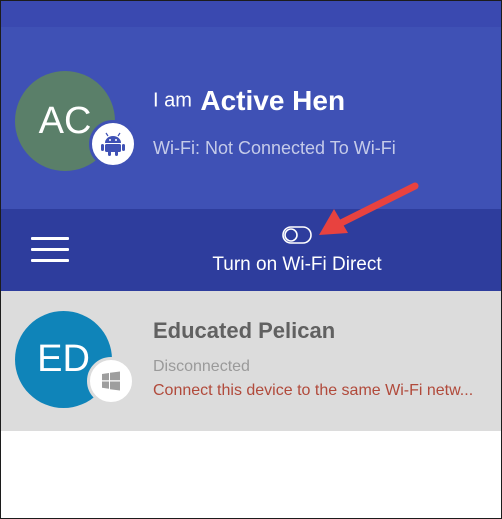  What do you see at coordinates (297, 237) in the screenshot?
I see `toggle-switch-icon` at bounding box center [297, 237].